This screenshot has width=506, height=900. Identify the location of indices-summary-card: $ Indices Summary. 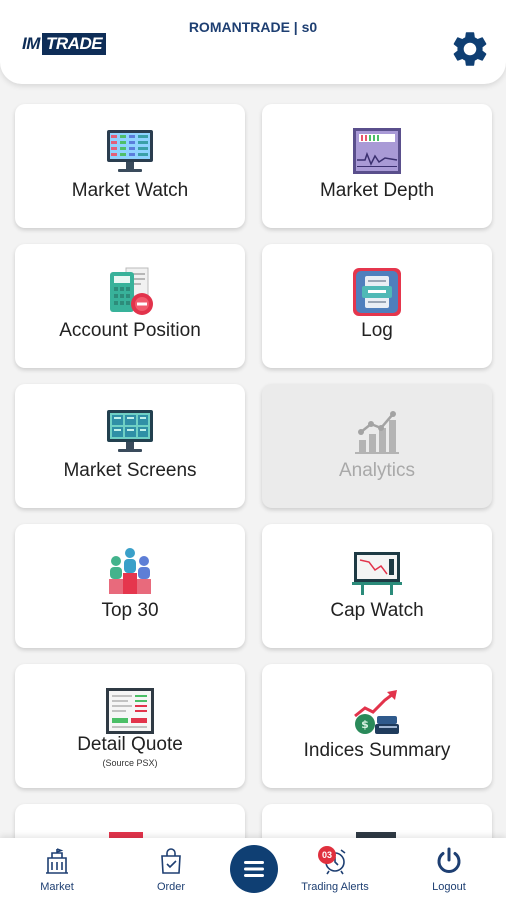
(377, 726).